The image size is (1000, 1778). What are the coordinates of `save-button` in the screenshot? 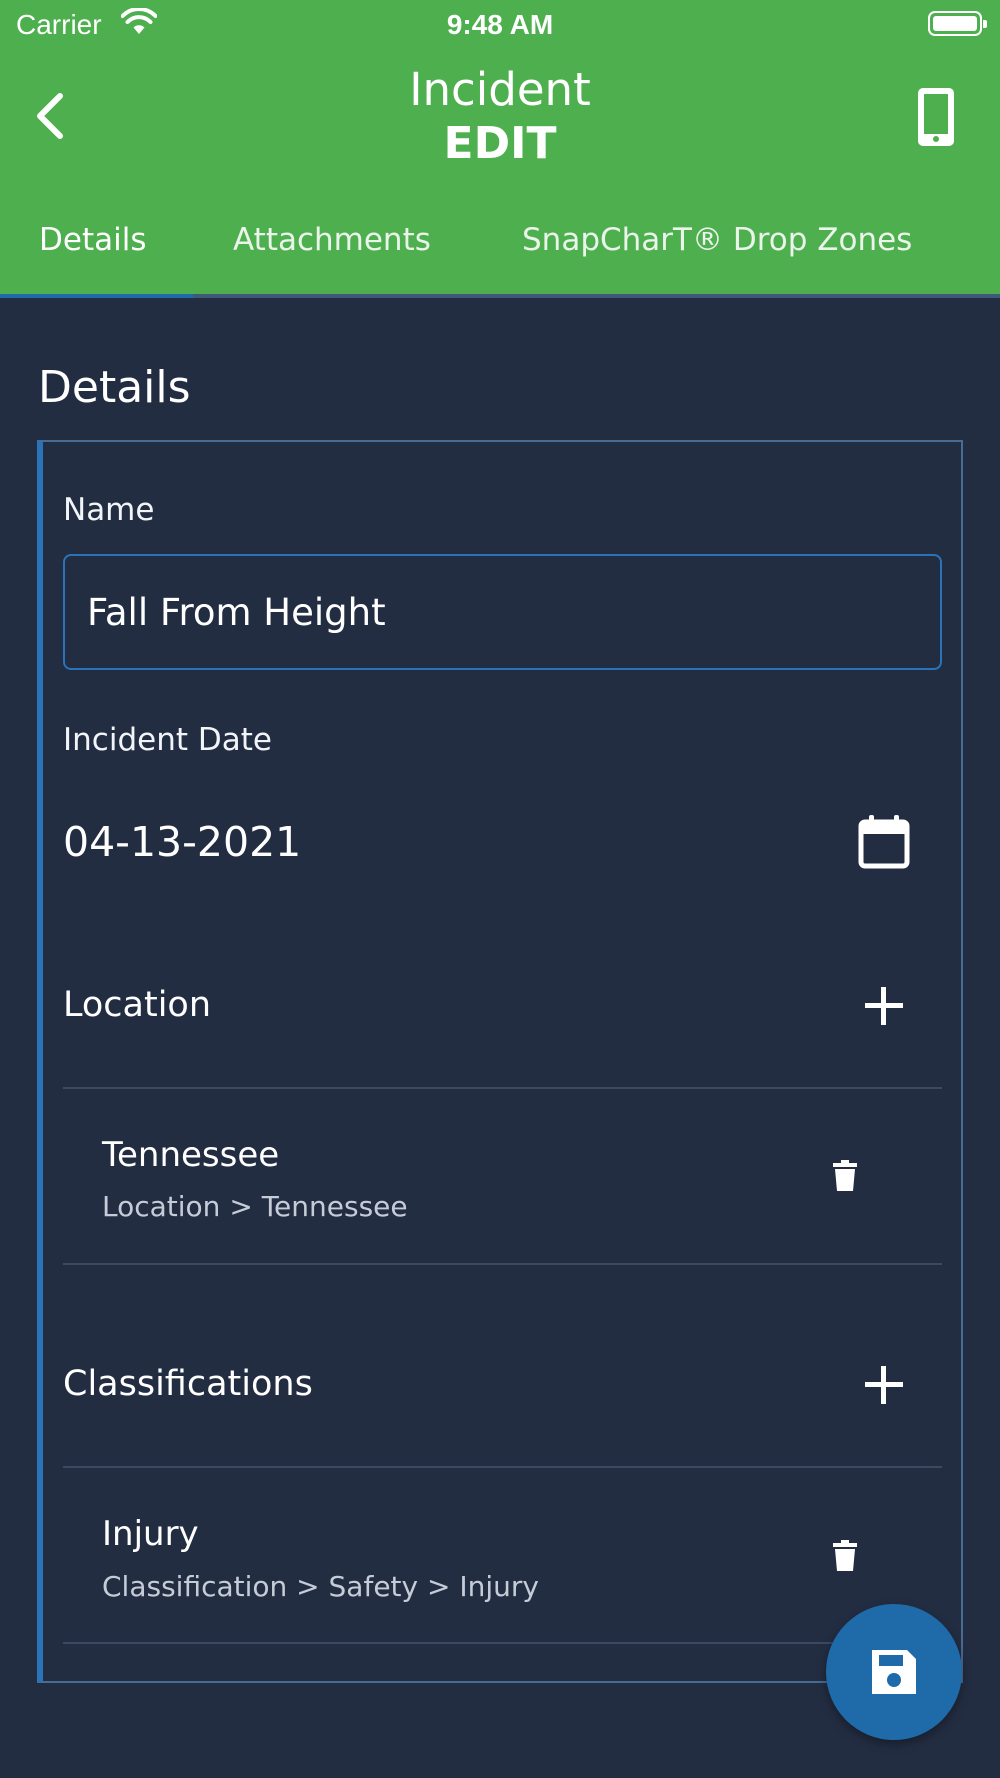 It's located at (894, 1672).